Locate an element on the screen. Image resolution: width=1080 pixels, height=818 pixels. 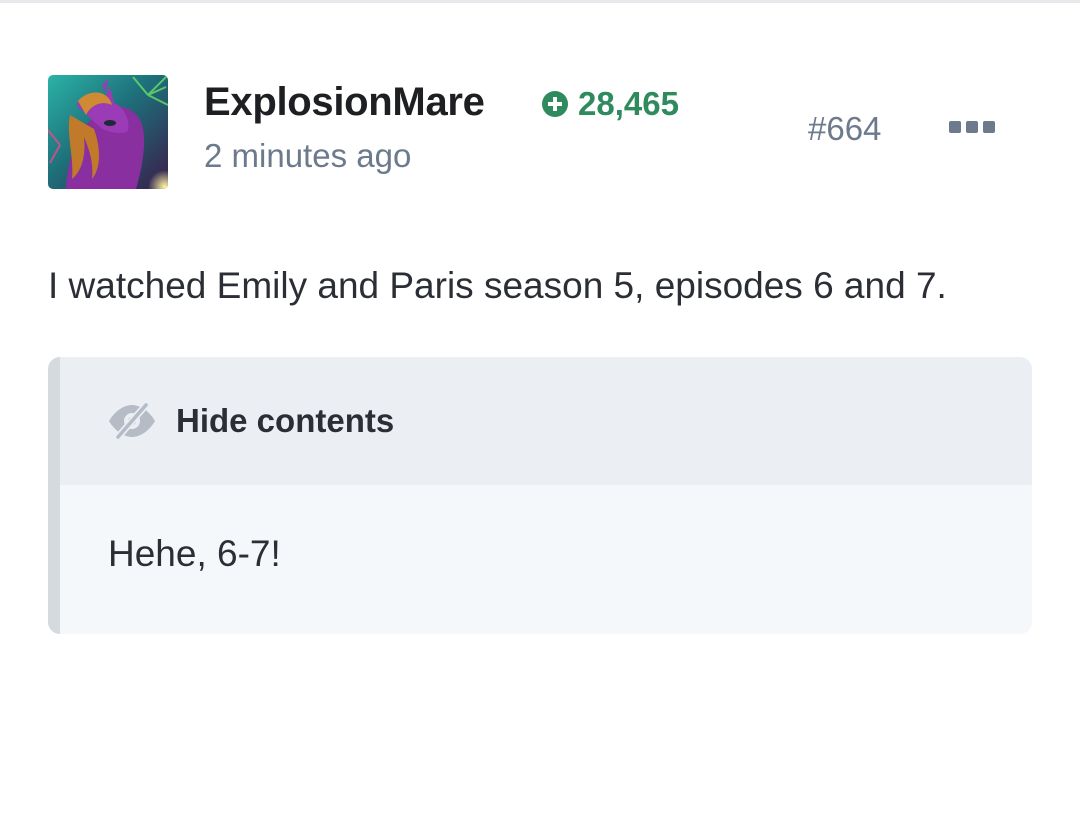
post-number-link: #664 is located at coordinates (844, 129).